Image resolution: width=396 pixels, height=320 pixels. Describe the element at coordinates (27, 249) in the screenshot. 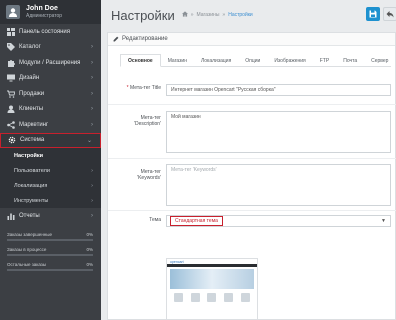

I see `stat-label: Заказы в процессе` at that location.